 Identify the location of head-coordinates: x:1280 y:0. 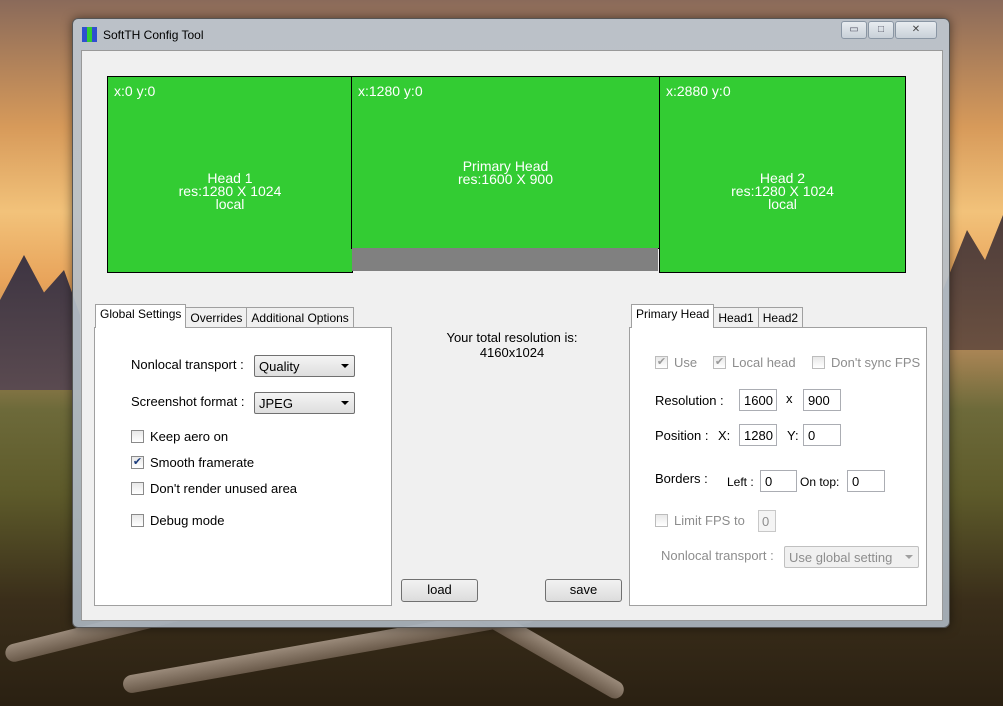
(390, 91).